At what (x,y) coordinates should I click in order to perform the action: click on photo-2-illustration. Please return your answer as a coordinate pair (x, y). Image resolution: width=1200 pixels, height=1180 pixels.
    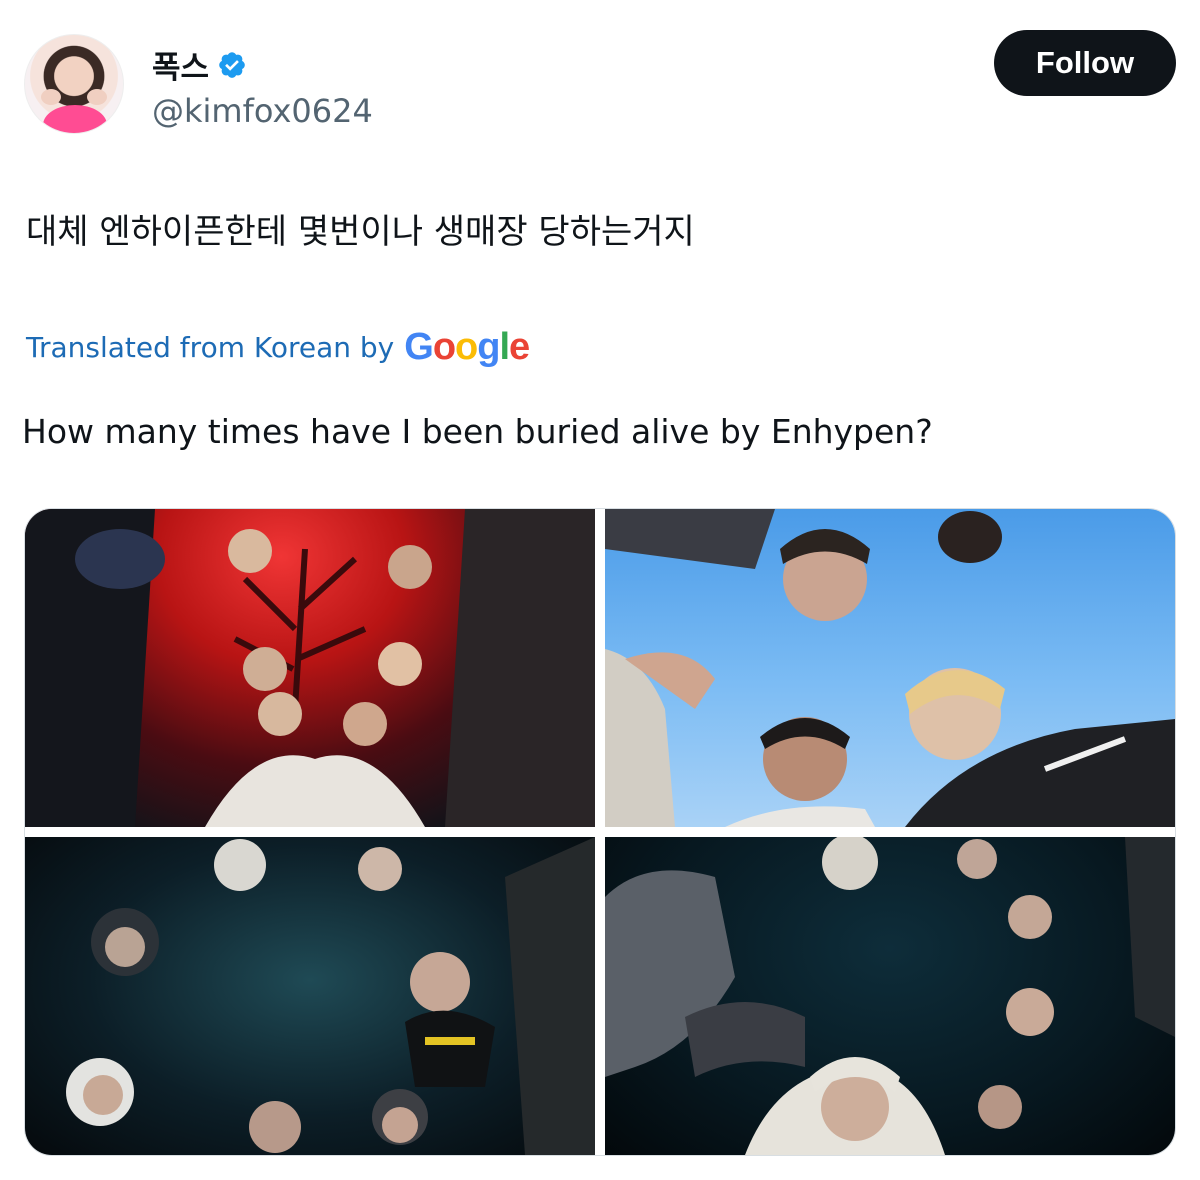
    Looking at the image, I should click on (890, 668).